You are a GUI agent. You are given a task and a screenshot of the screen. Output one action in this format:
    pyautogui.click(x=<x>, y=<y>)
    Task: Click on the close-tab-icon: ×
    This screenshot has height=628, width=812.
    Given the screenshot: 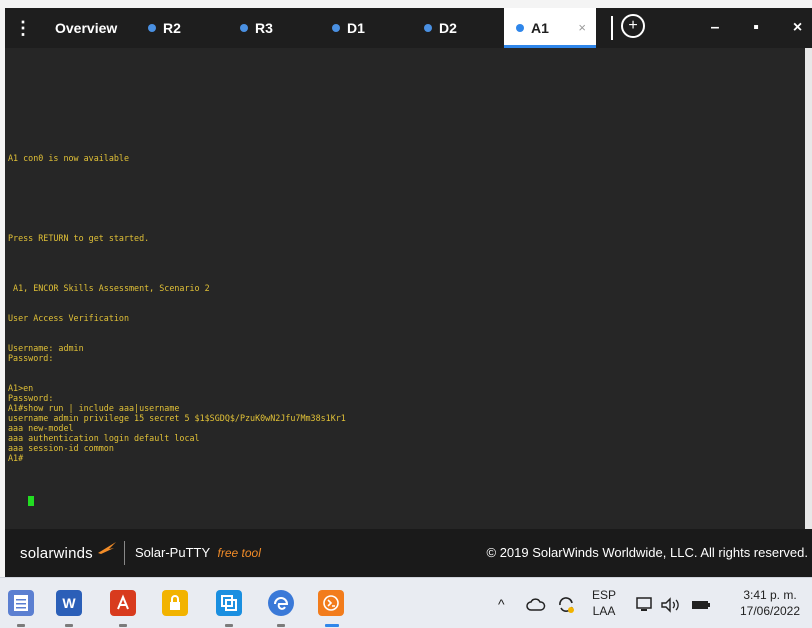 What is the action you would take?
    pyautogui.click(x=582, y=27)
    